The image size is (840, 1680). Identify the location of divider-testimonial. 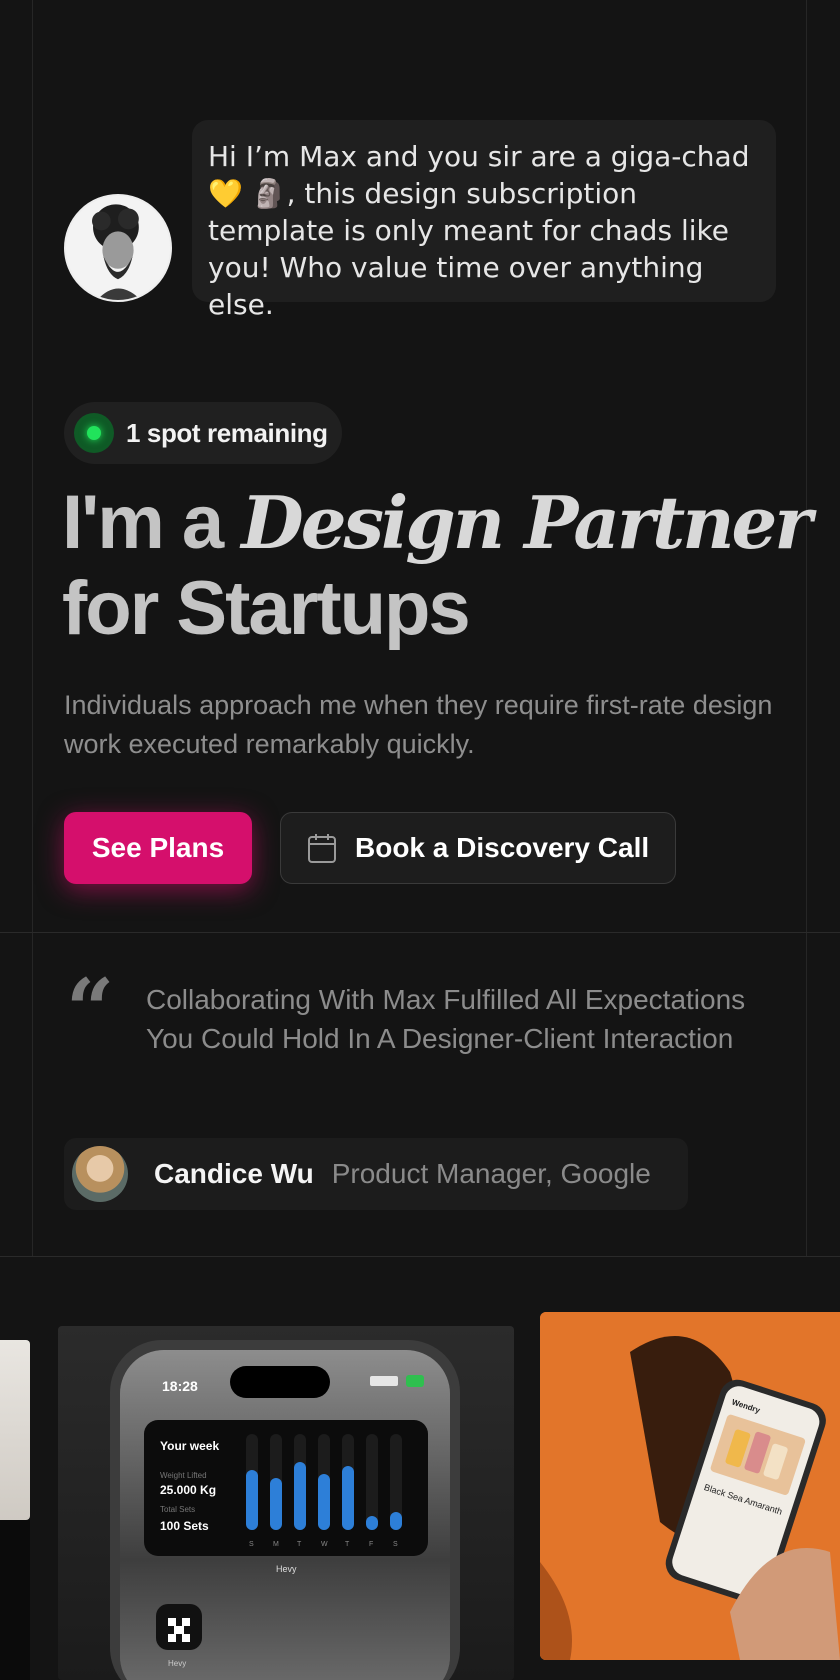
(420, 1256).